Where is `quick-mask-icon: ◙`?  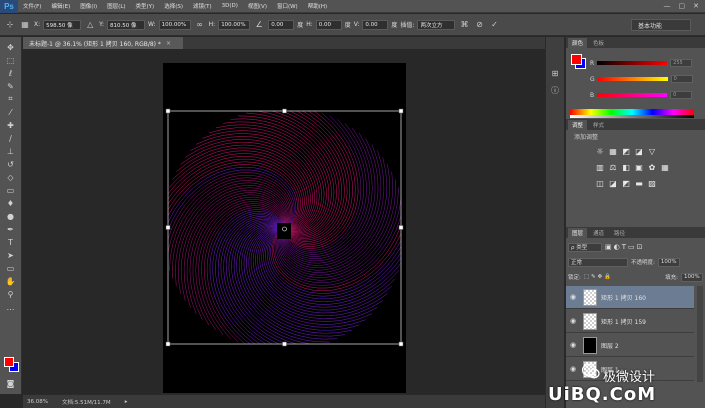
quick-mask-icon: ◙ is located at coordinates (11, 383).